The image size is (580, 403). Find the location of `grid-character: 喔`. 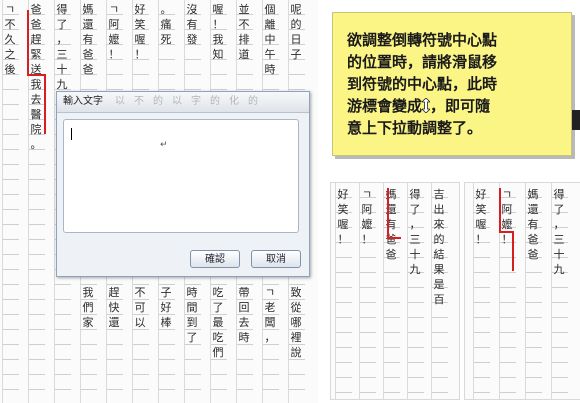

grid-character: 喔 is located at coordinates (481, 224).